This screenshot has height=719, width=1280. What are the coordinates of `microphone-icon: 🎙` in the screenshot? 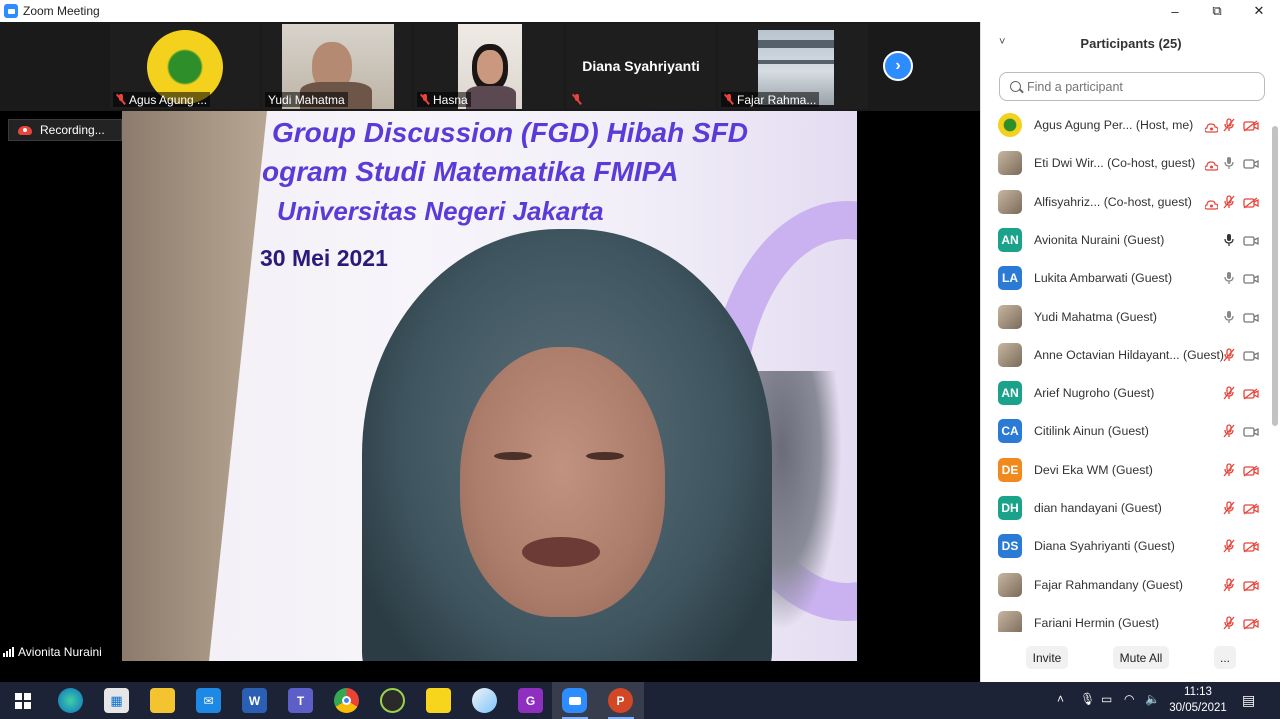 It's located at (1087, 699).